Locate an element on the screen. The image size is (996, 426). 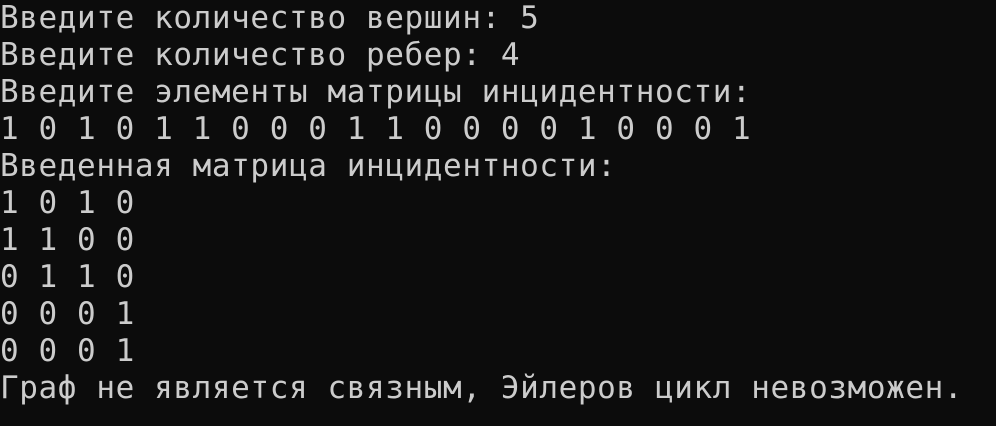
matrix-row-2: 1 1 0 0 is located at coordinates (67, 240).